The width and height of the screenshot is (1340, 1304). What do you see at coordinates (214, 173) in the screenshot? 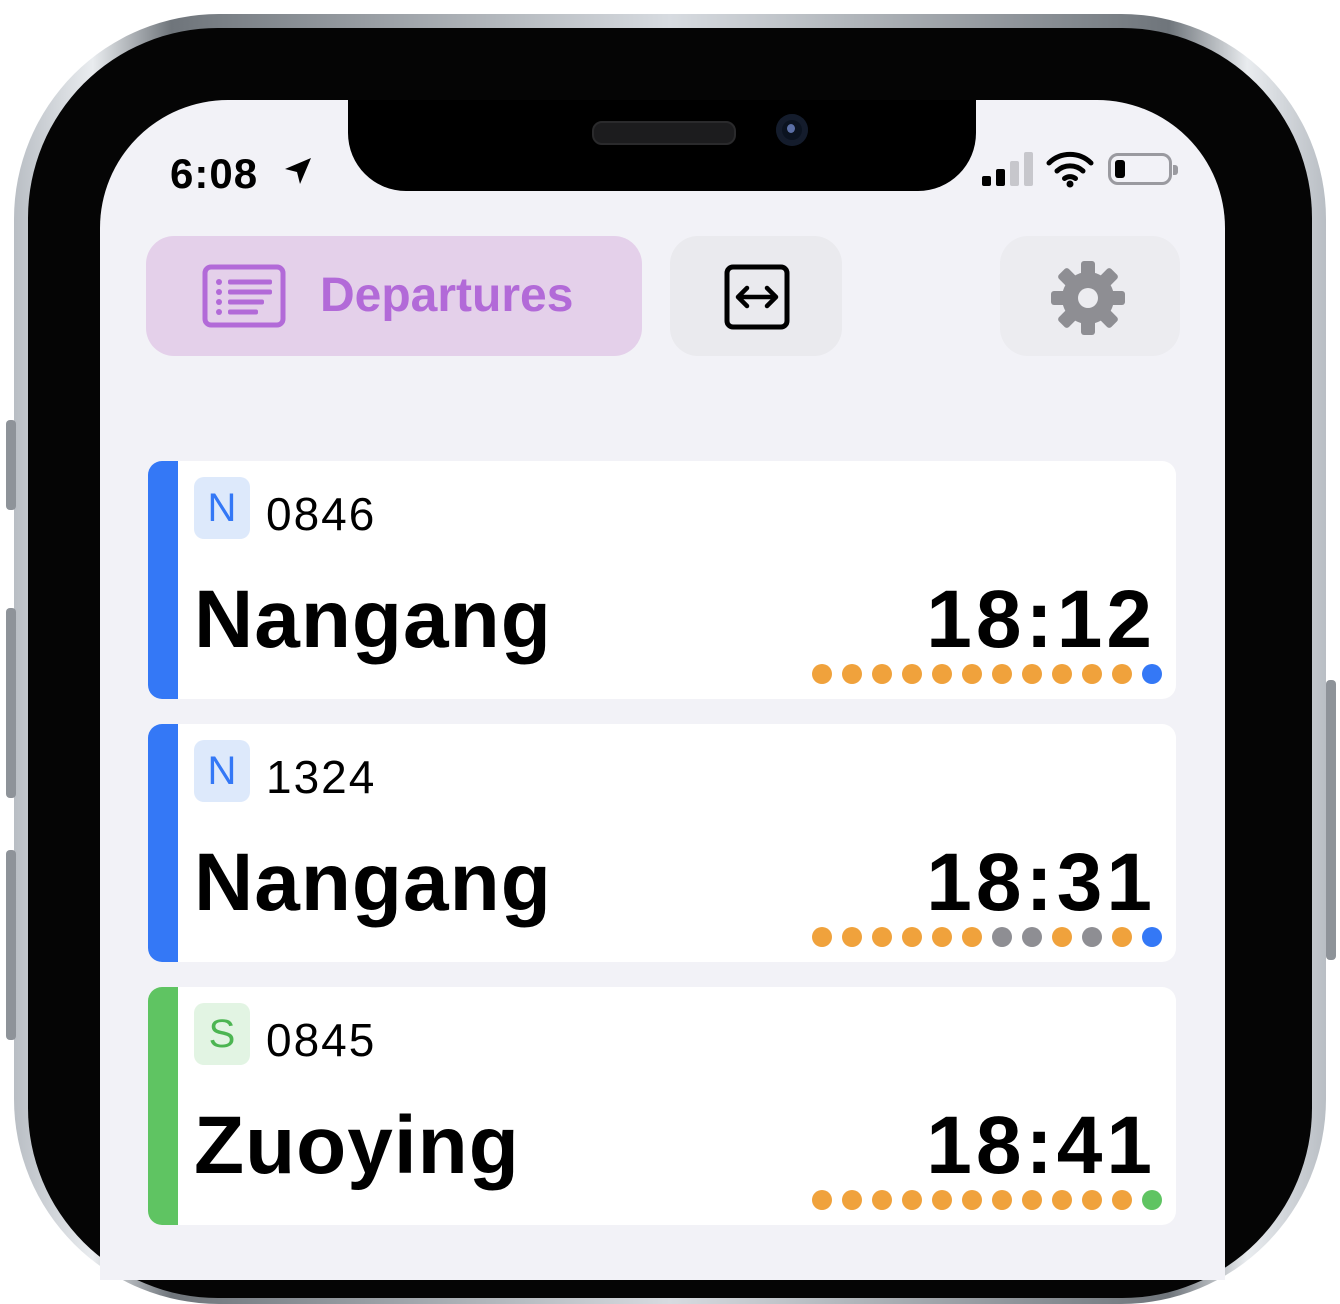
I see `status-time: 6:08` at bounding box center [214, 173].